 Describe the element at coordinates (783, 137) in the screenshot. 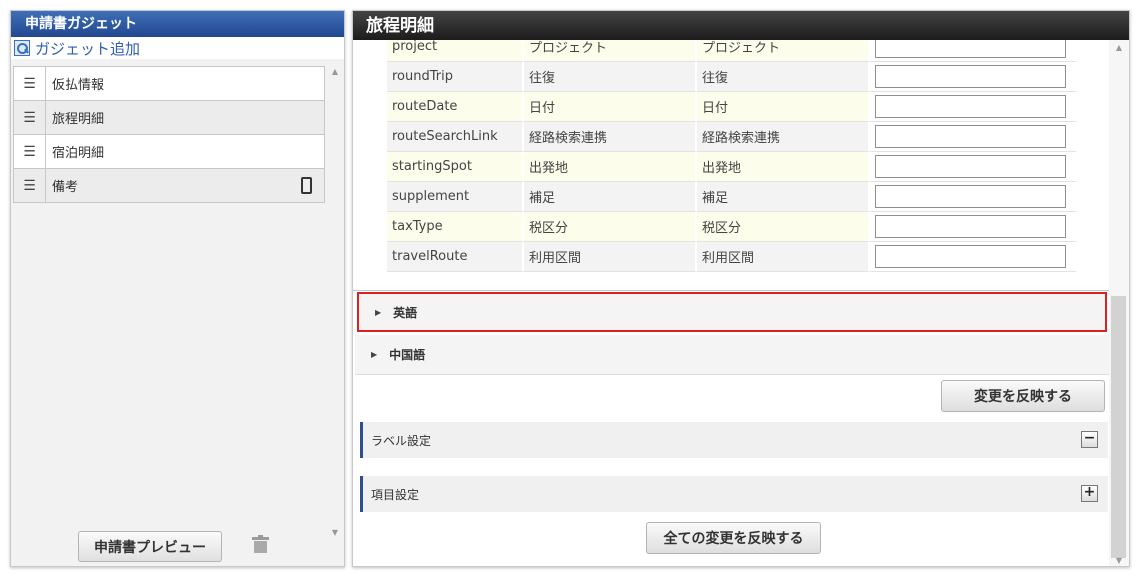

I see `field-label-default: 経路検索連携` at that location.